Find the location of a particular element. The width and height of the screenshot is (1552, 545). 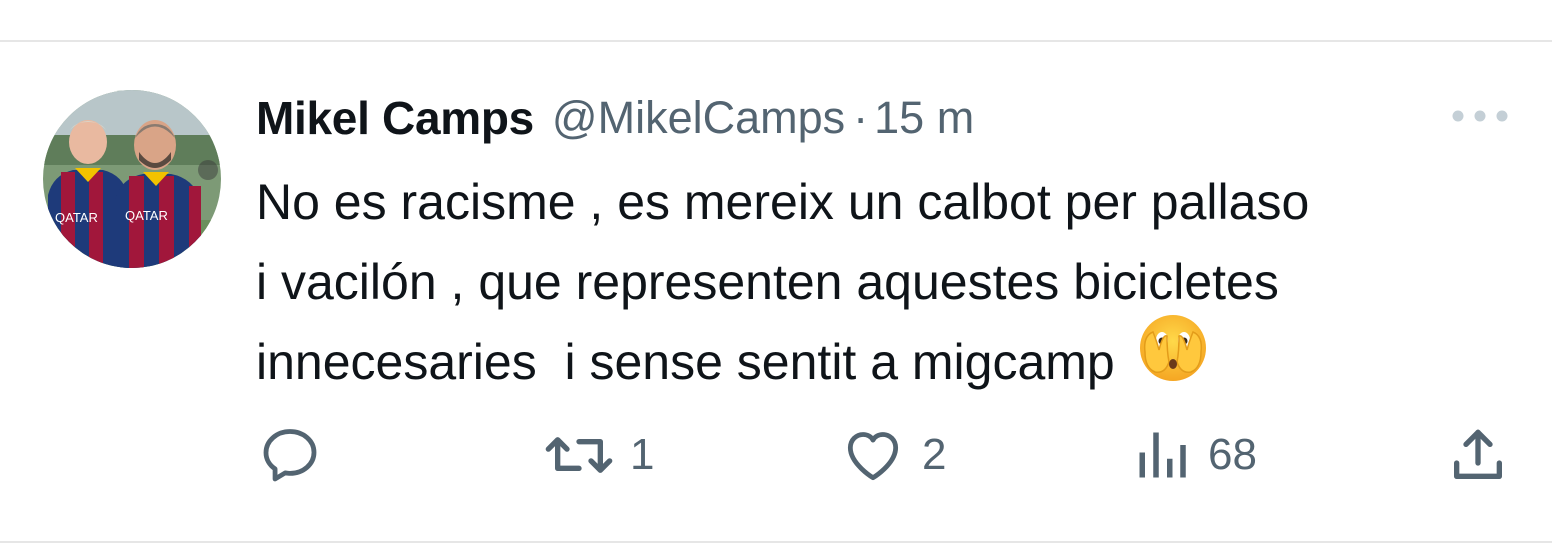

top-divider is located at coordinates (776, 41).